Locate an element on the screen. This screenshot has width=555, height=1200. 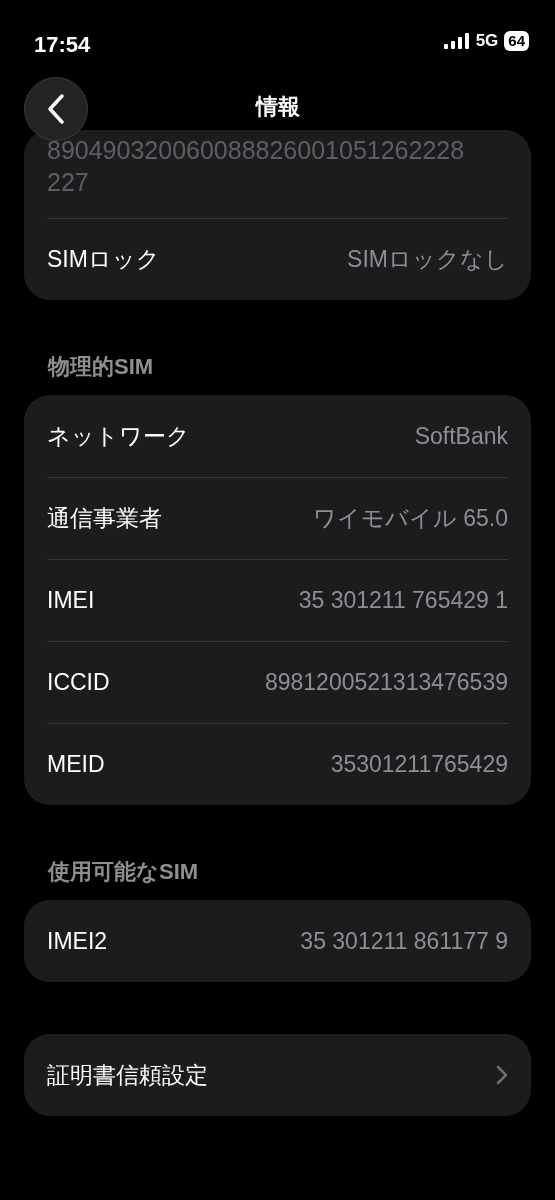
status-time: 17:54 is located at coordinates (62, 45).